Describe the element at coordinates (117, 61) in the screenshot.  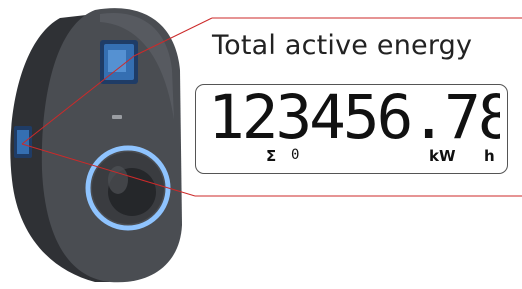
I see `charger-screen-shine` at that location.